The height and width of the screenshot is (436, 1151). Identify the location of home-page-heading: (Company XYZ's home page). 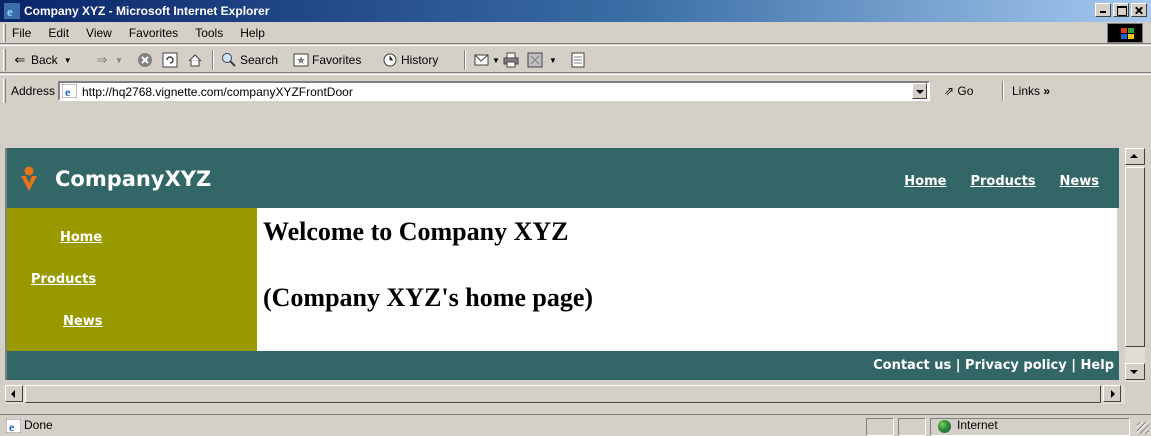
(428, 297).